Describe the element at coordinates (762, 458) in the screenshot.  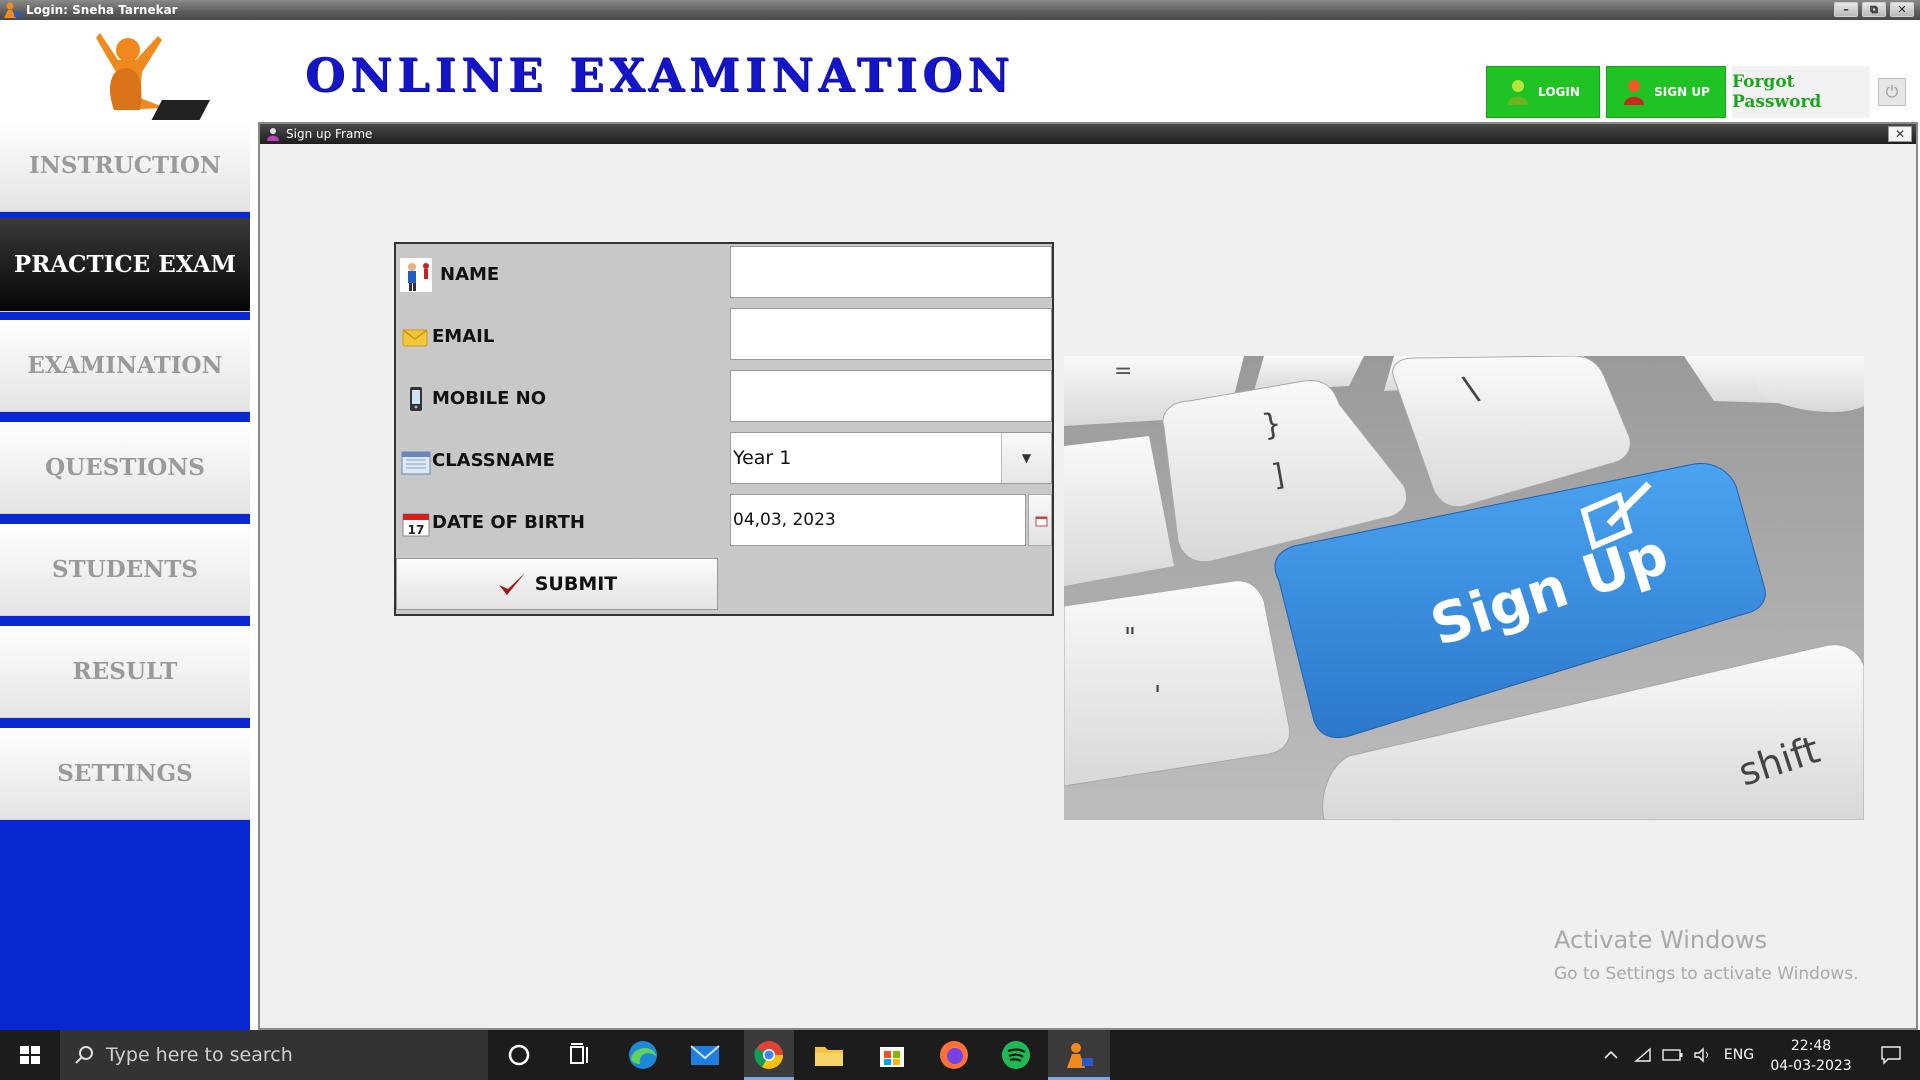
I see `classname-value: Year 1` at that location.